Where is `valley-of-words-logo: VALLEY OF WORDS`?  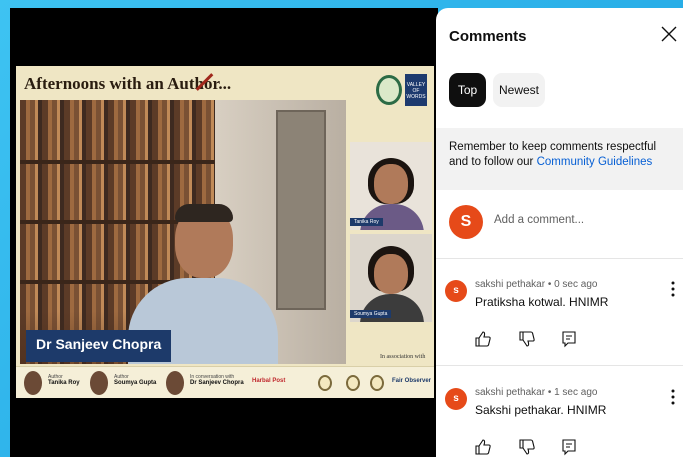 valley-of-words-logo: VALLEY OF WORDS is located at coordinates (416, 90).